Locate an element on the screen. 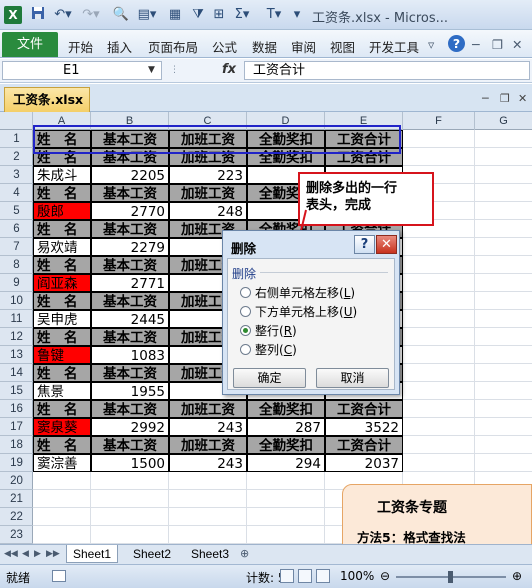  value-cell: 2771 is located at coordinates (130, 283).